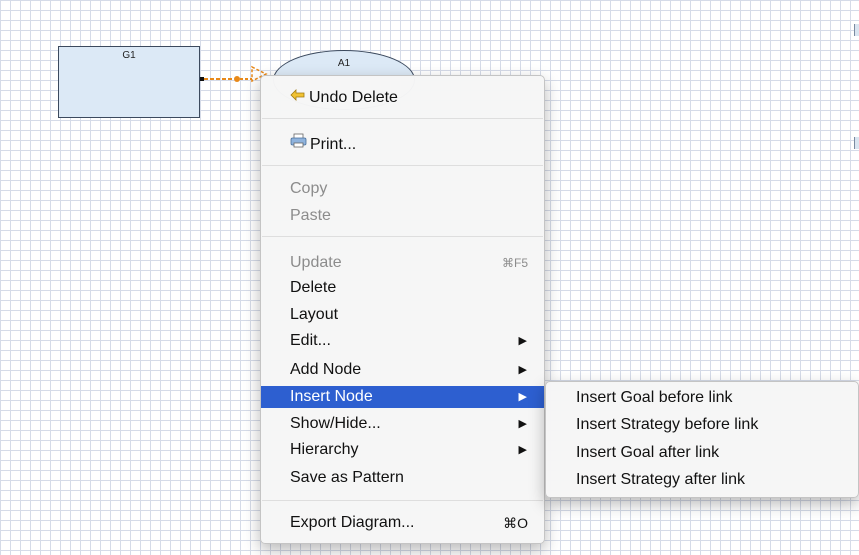 The image size is (859, 555). I want to click on canvas-edge-tab-top, so click(856, 30).